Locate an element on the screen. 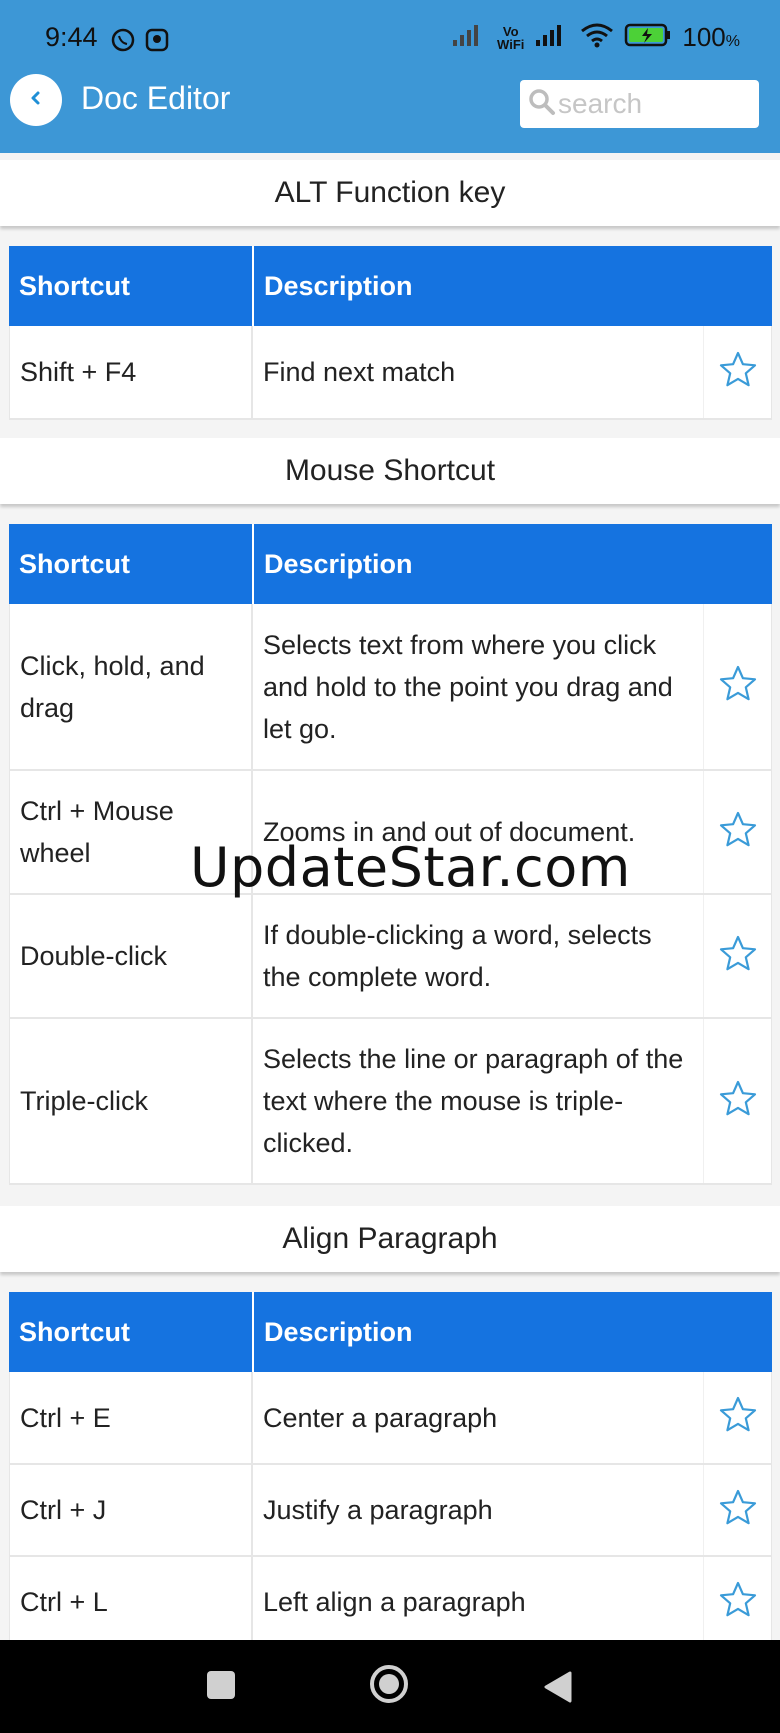  section-title: Mouse Shortcut is located at coordinates (390, 471).